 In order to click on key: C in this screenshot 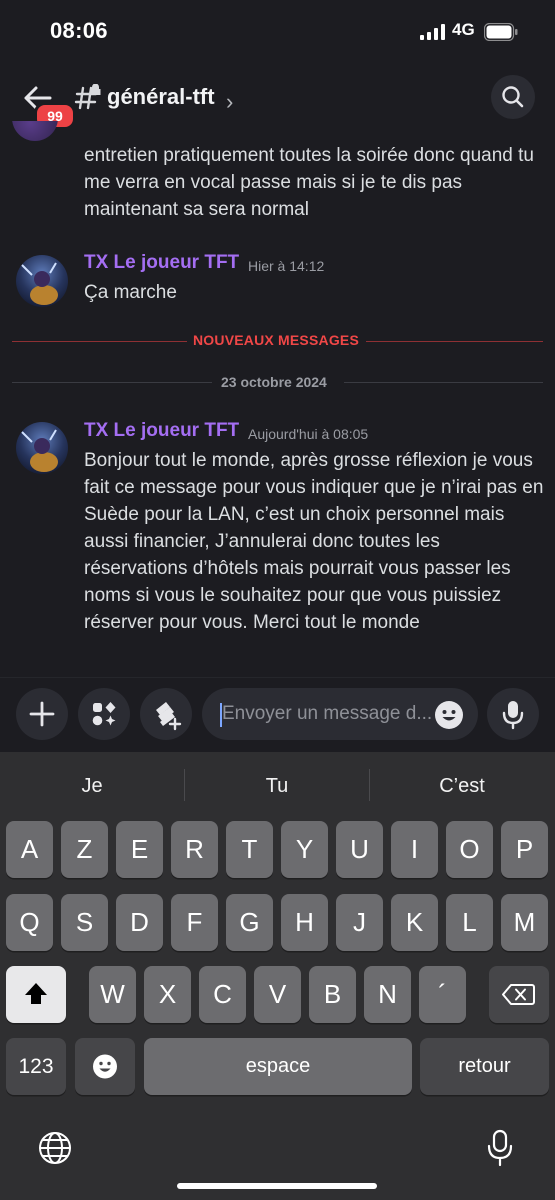, I will do `click(222, 994)`.